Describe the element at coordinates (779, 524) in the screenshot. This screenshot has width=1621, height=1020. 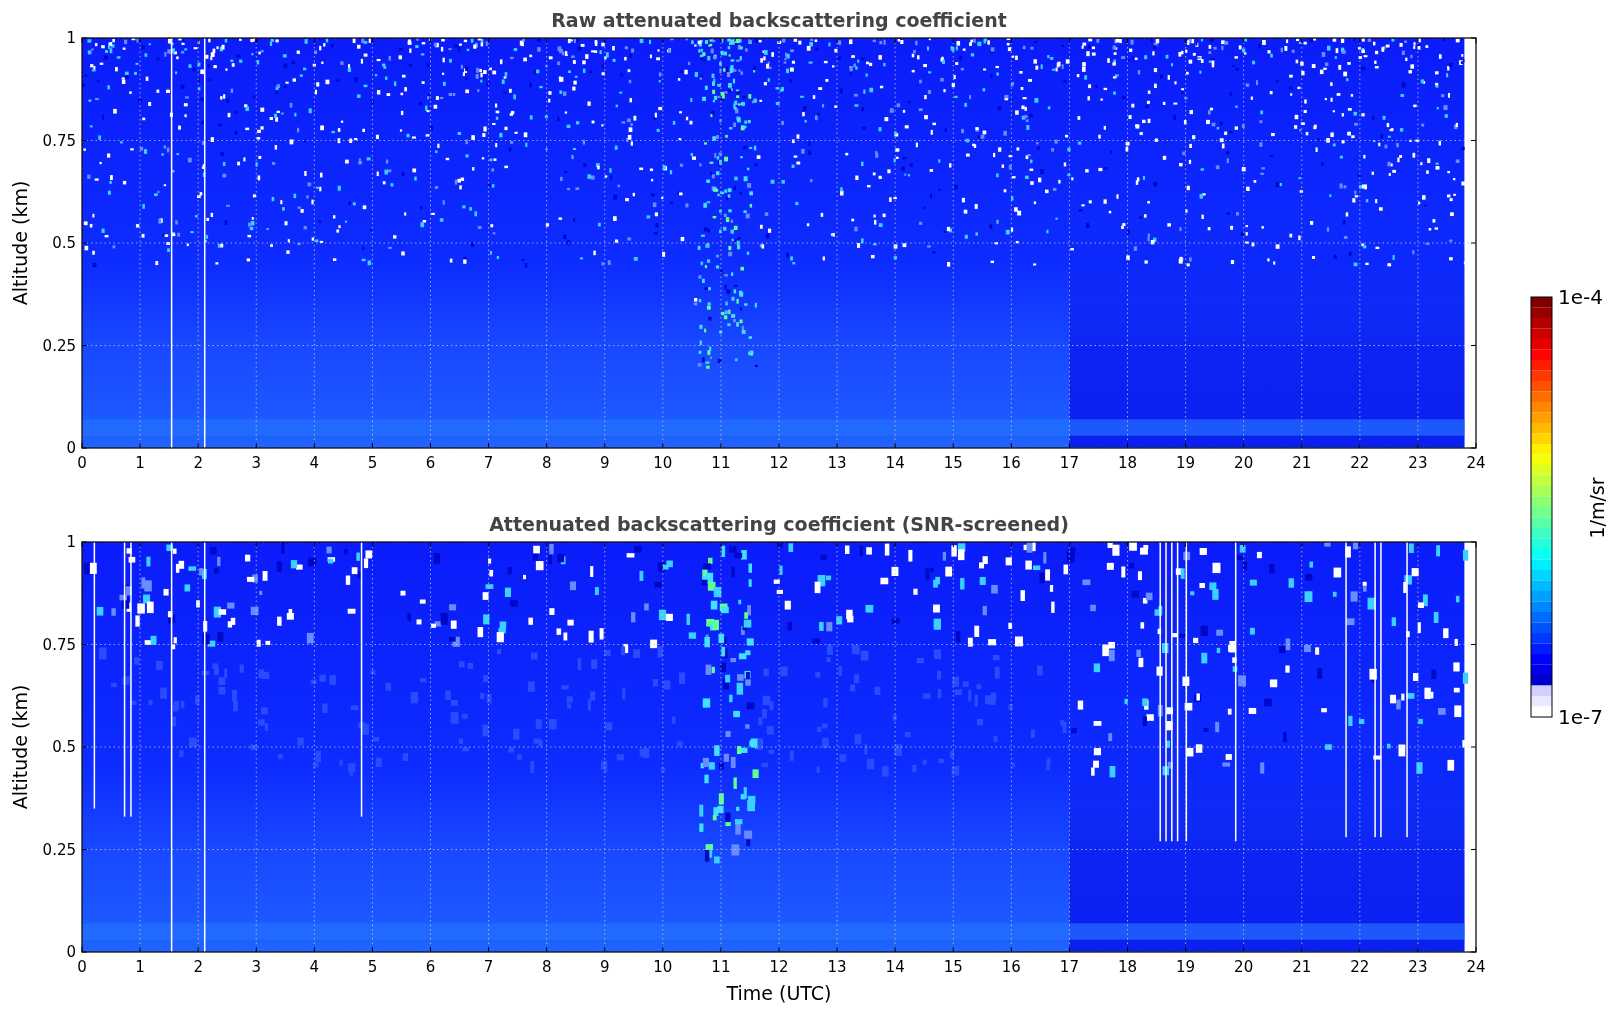
I see `plot-title: Attenuated backscattering coefficient (SNR-screened)` at that location.